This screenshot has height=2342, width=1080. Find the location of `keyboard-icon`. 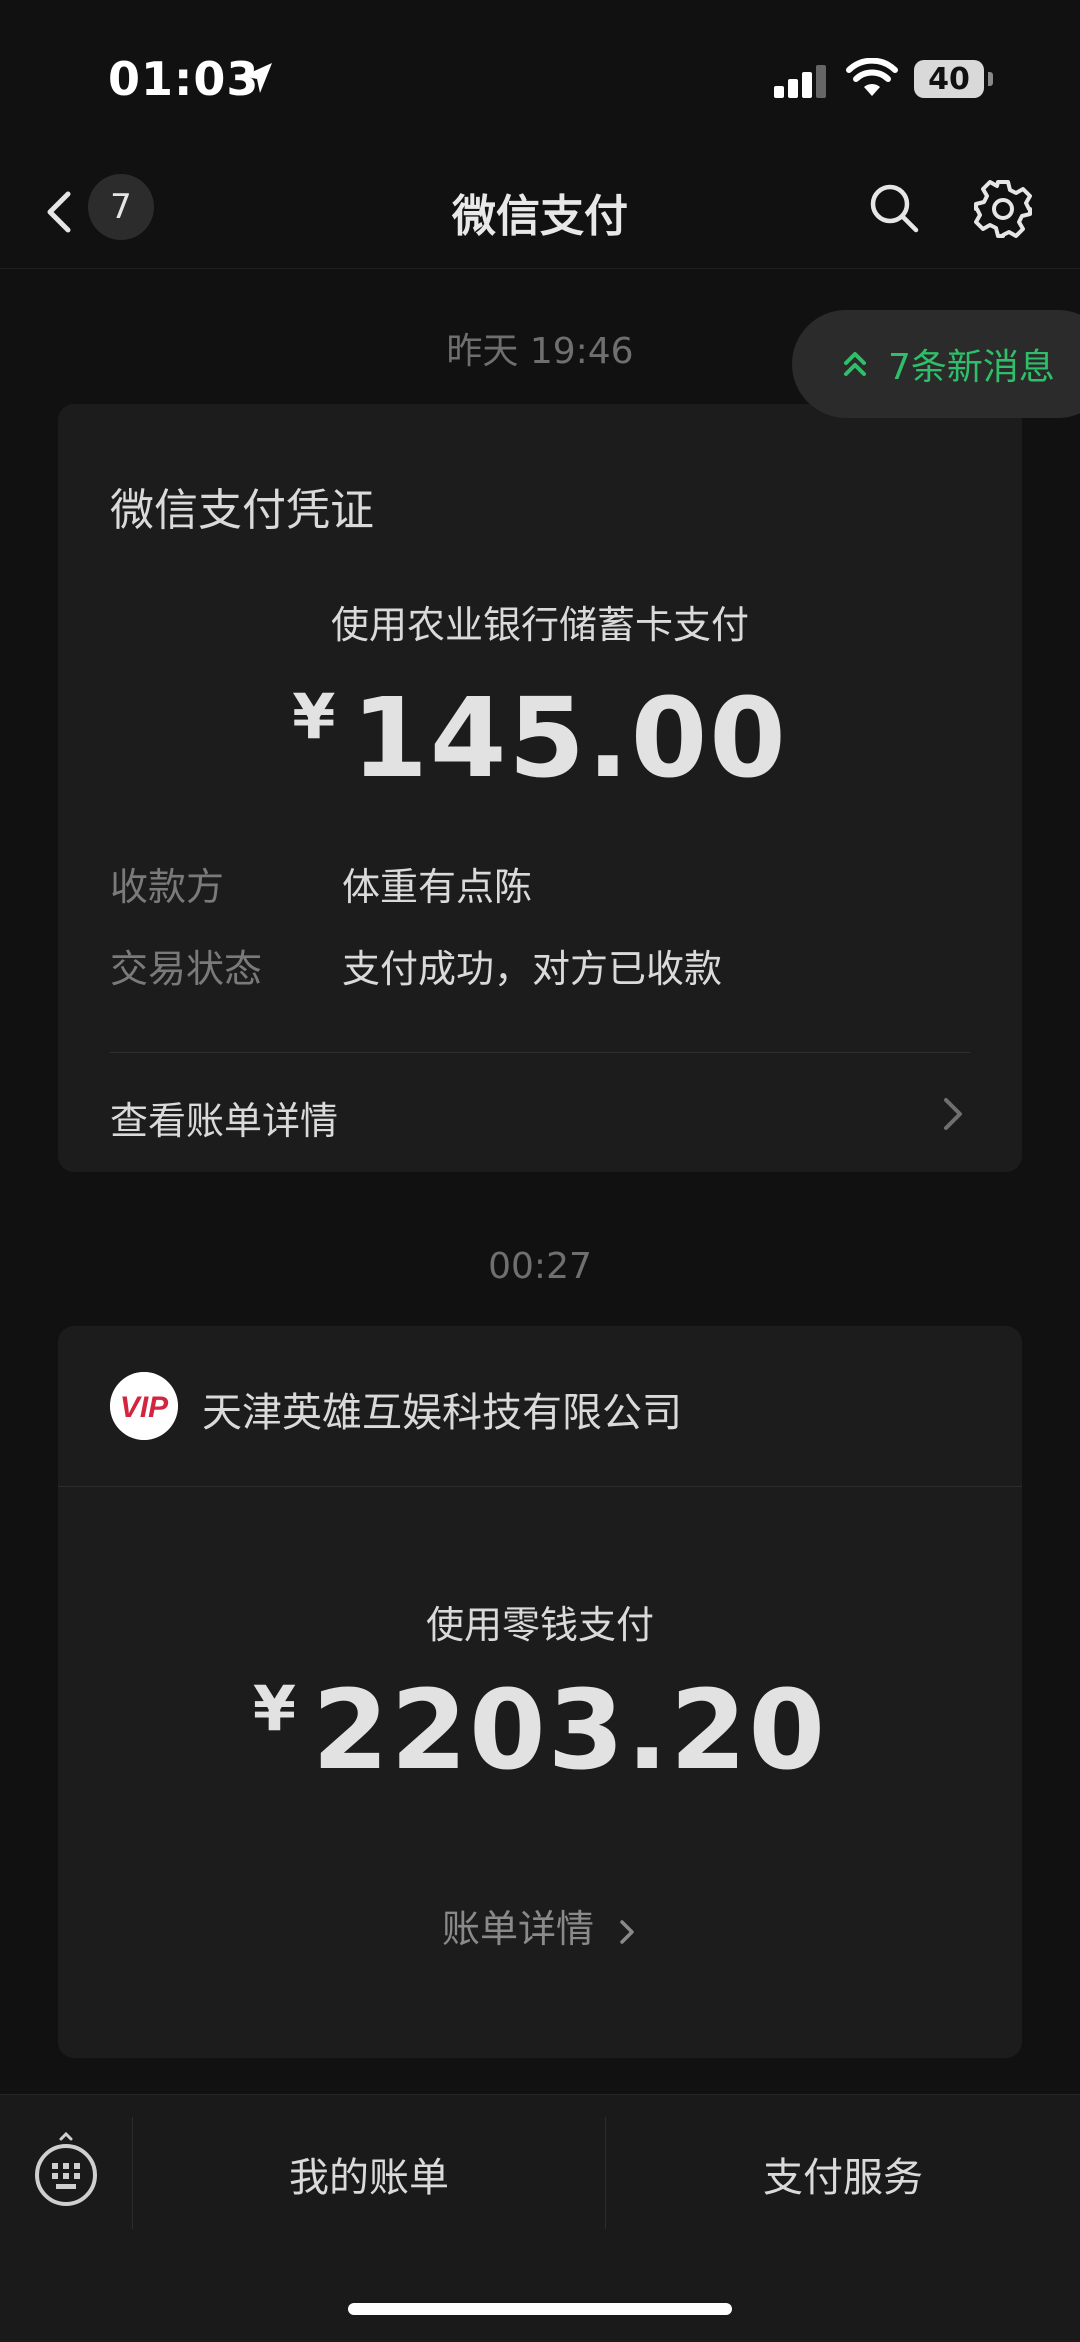

keyboard-icon is located at coordinates (66, 2169).